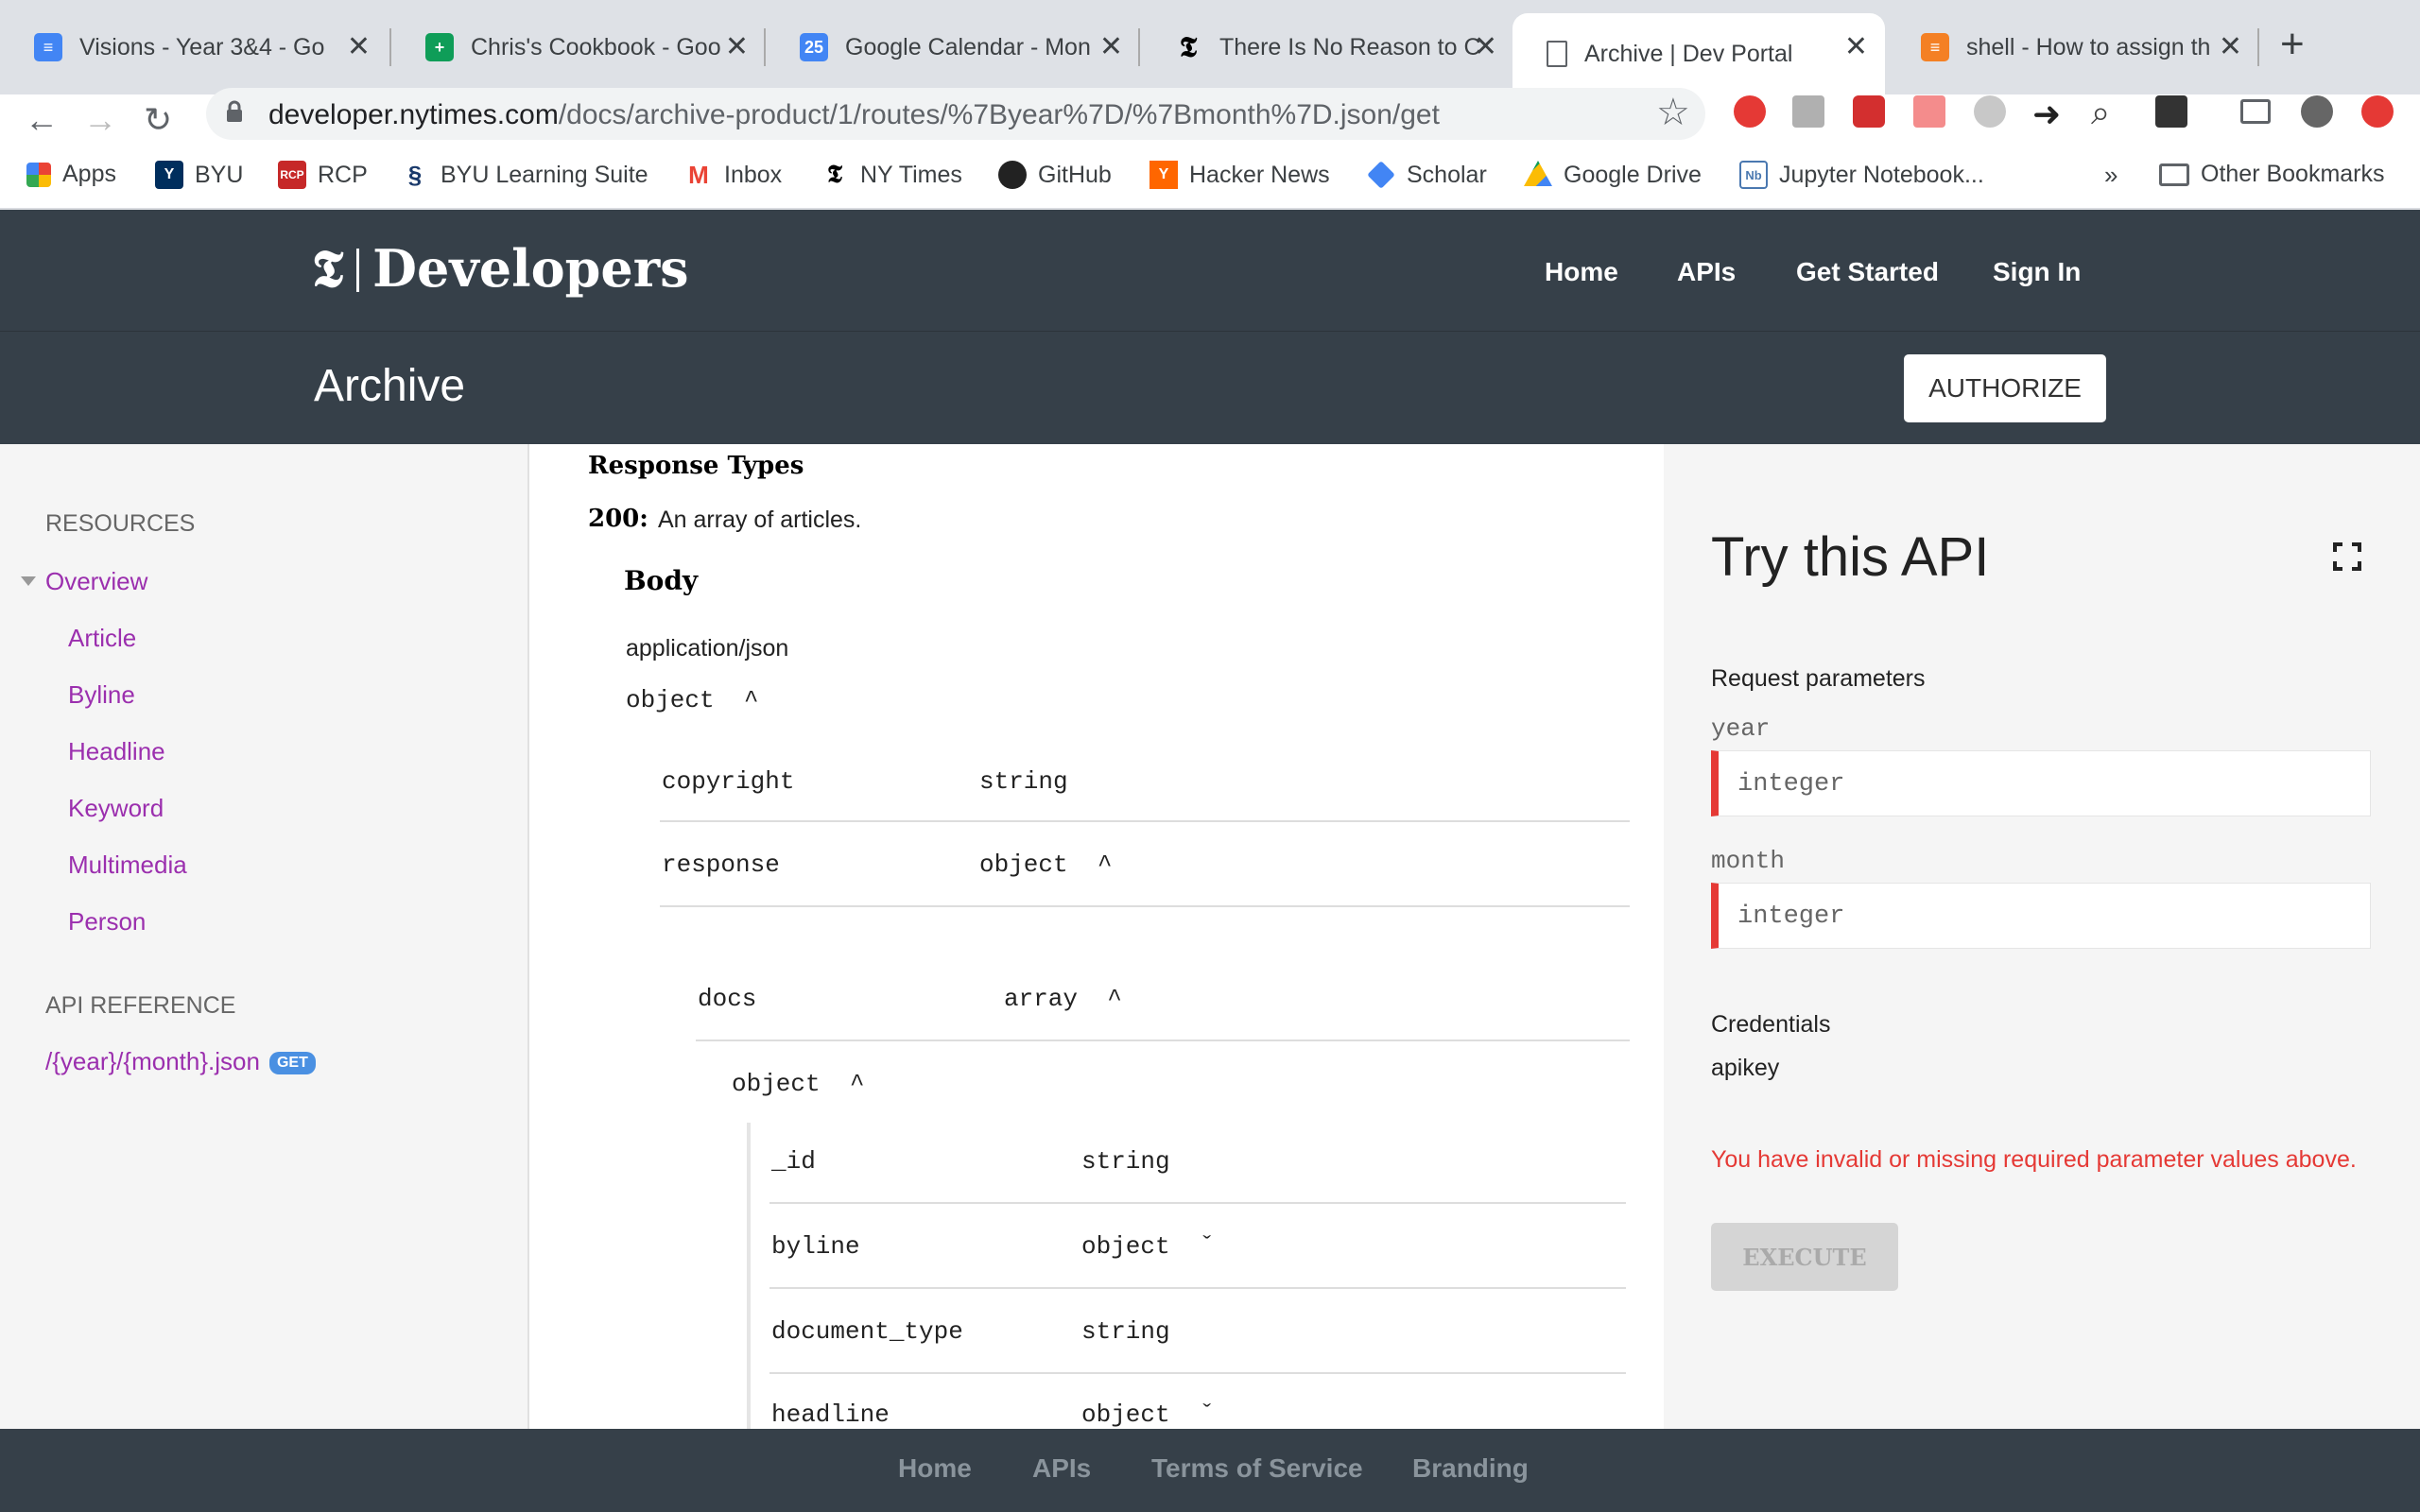 This screenshot has width=2420, height=1512. What do you see at coordinates (96, 581) in the screenshot?
I see `sidebar-item-overview: Overview` at bounding box center [96, 581].